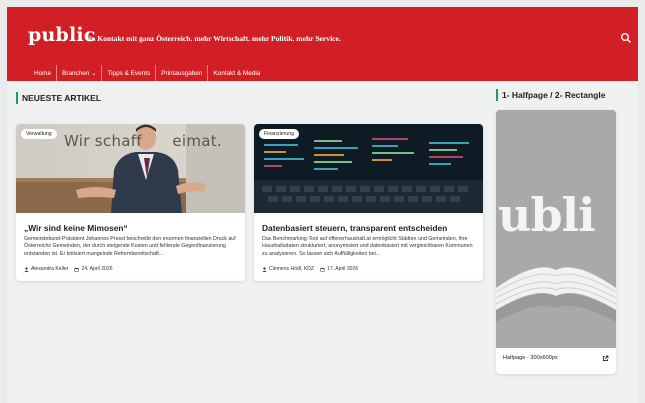  What do you see at coordinates (50, 269) in the screenshot?
I see `article-author: Alexandra Keller` at bounding box center [50, 269].